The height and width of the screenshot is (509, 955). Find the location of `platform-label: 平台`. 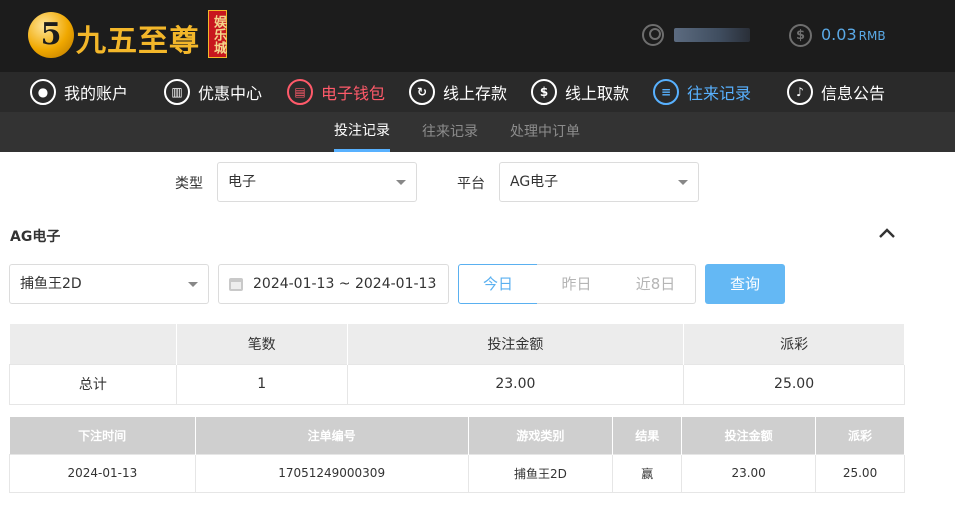

platform-label: 平台 is located at coordinates (471, 184).